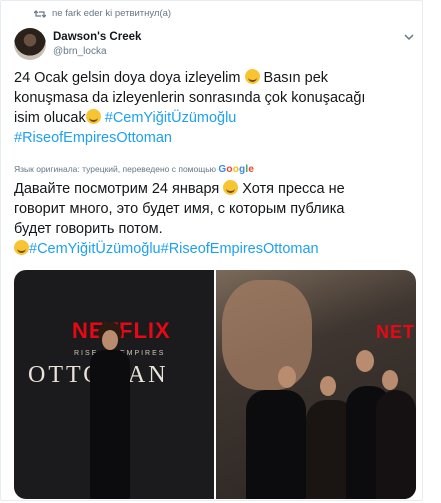 The width and height of the screenshot is (441, 503). I want to click on avatar, so click(30, 44).